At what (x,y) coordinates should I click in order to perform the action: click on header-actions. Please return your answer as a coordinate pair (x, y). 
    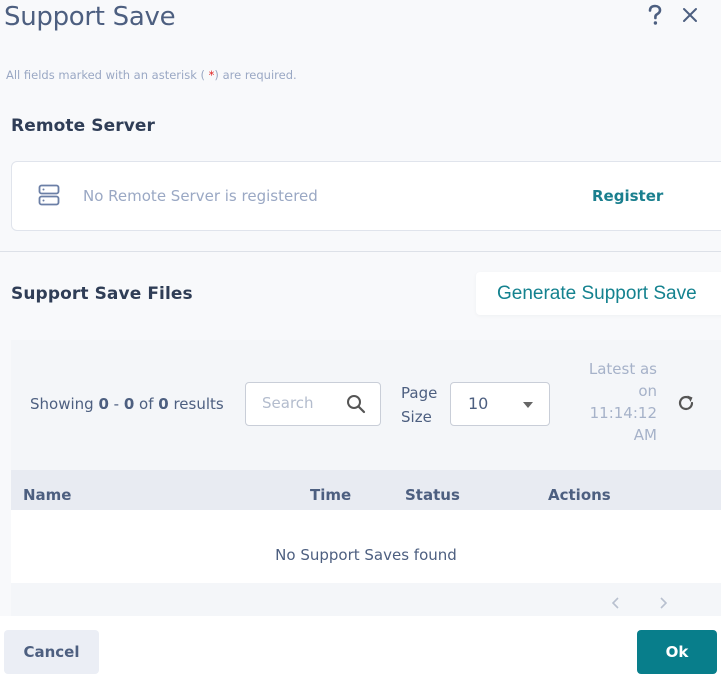
    Looking at the image, I should click on (673, 15).